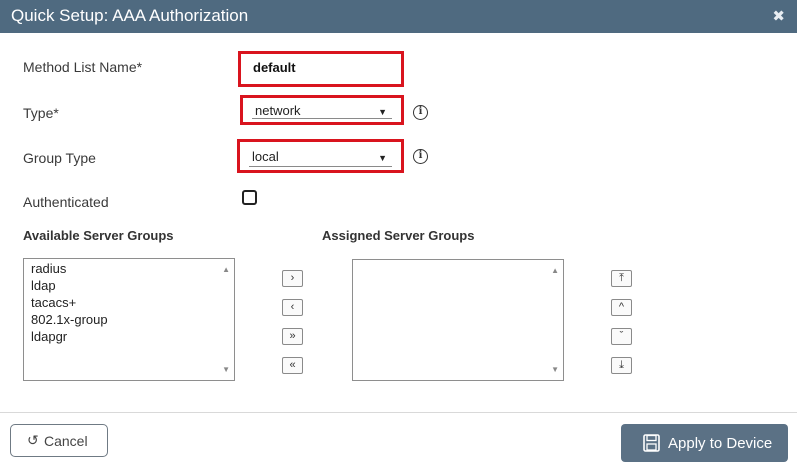  I want to click on apply-to-device-button: Apply to Device, so click(704, 443).